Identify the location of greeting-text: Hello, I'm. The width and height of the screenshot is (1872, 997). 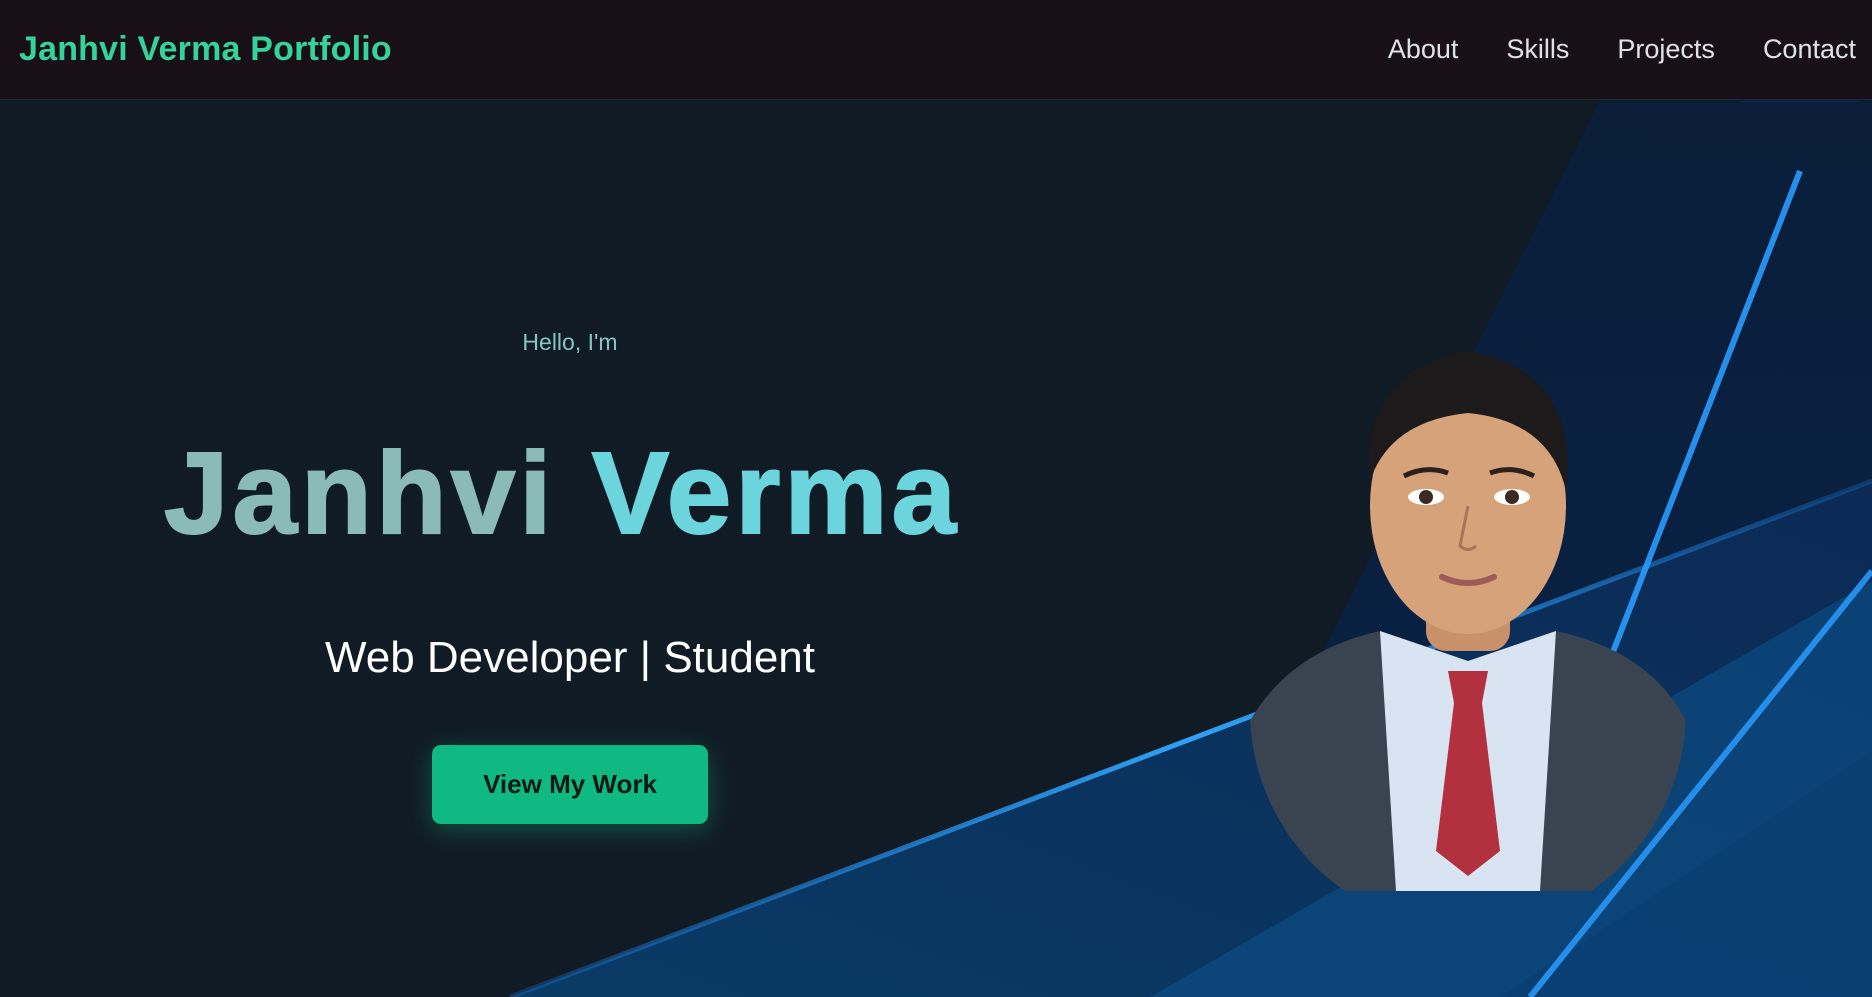
(570, 342).